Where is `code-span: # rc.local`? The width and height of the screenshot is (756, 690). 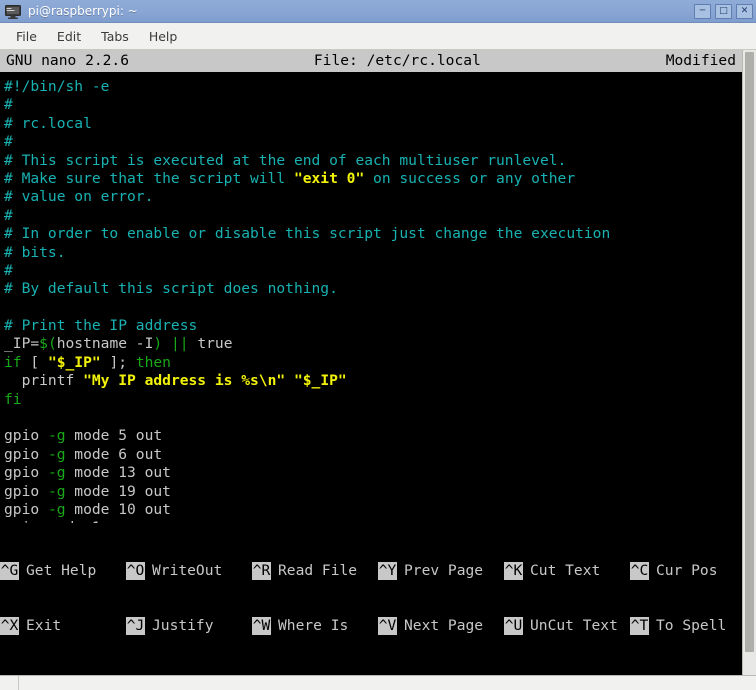
code-span: # rc.local is located at coordinates (48, 123).